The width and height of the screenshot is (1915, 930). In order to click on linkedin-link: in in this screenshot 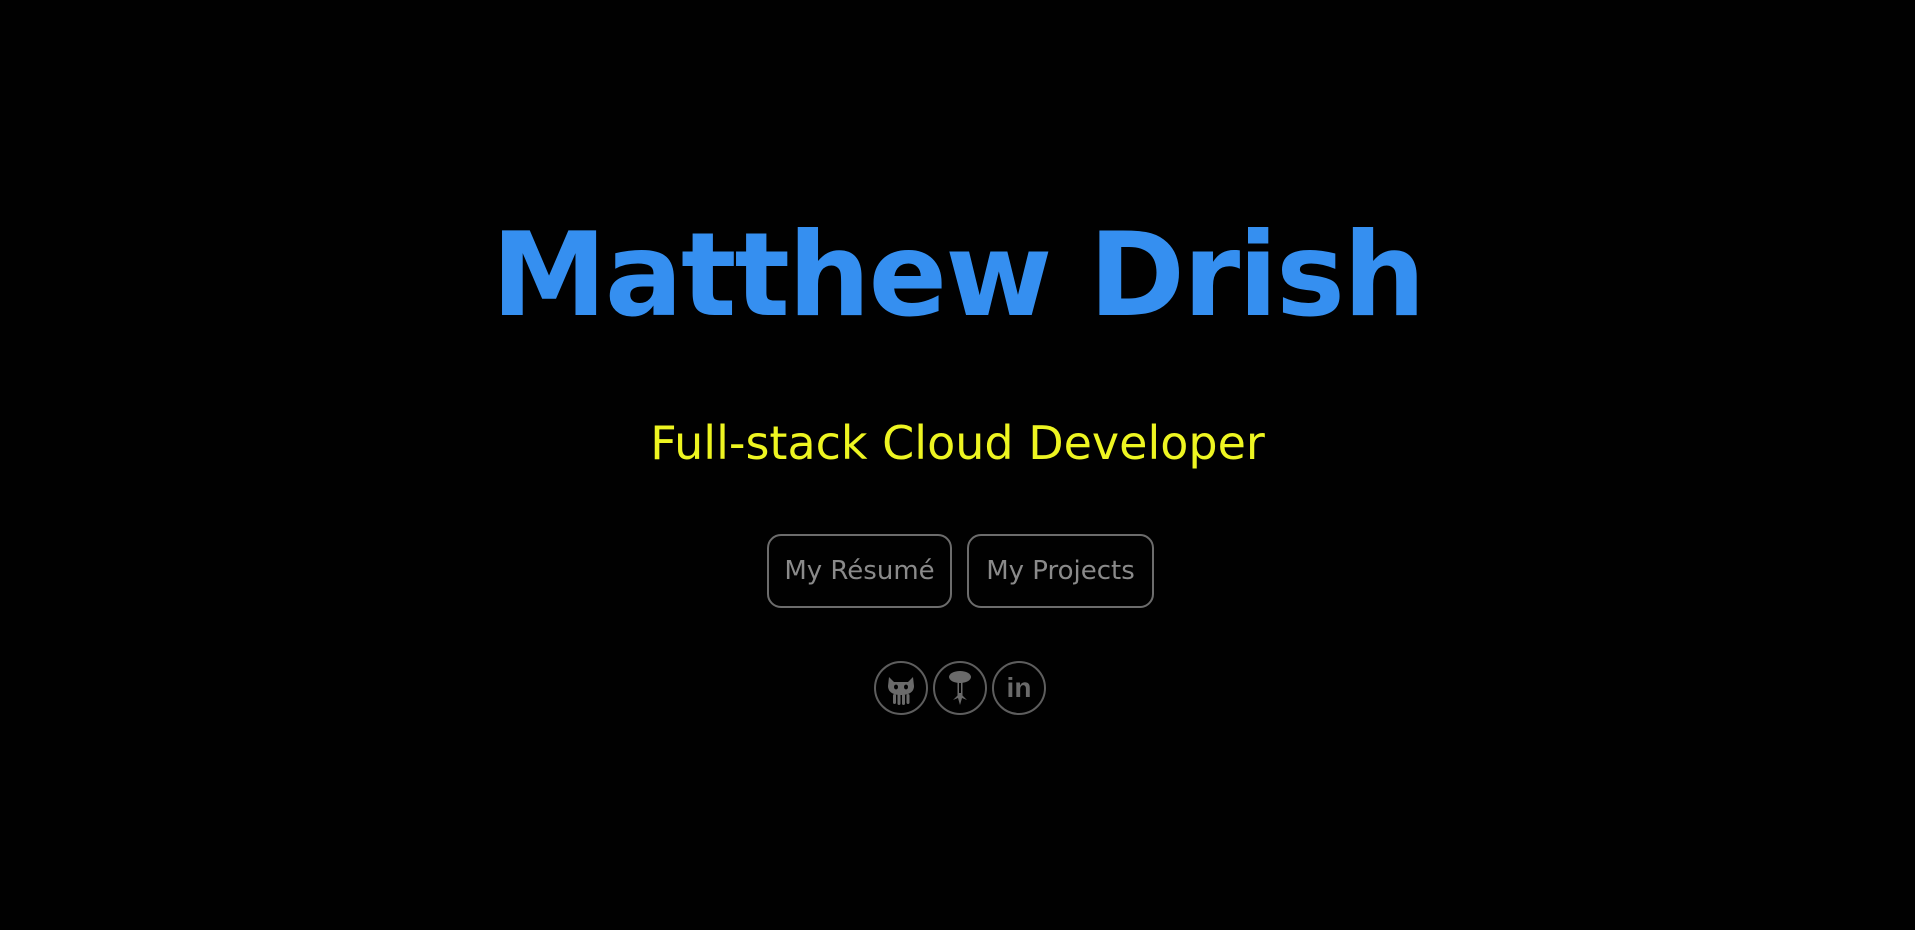, I will do `click(1019, 688)`.